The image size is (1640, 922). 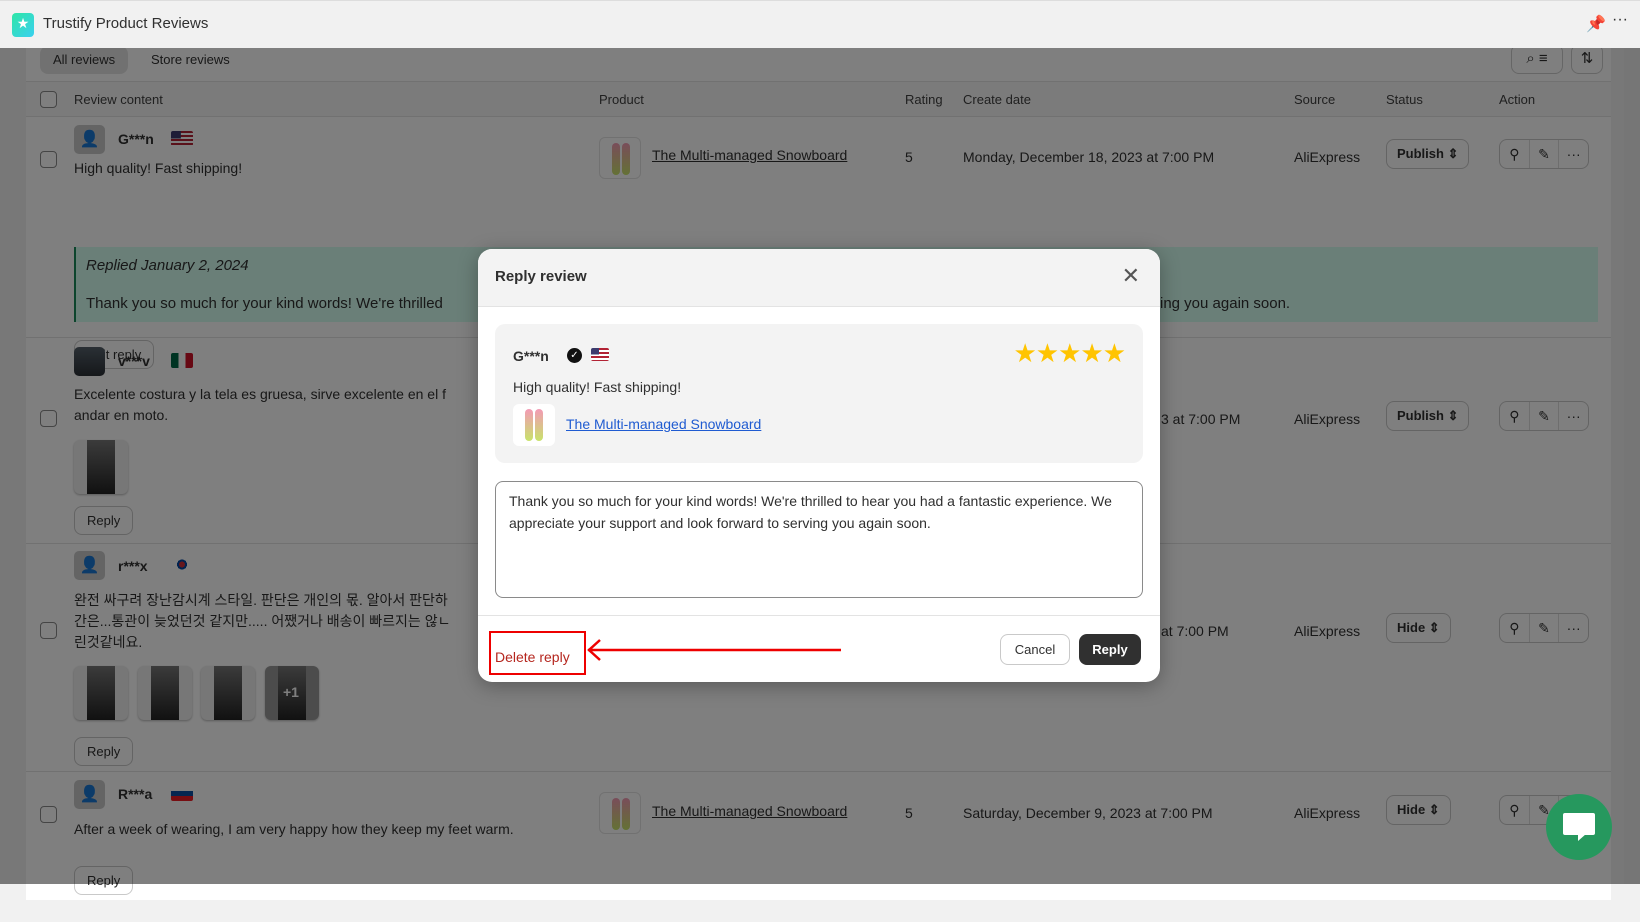 I want to click on app-titlebar: ★ Trustify Product Reviews 📌 ···, so click(x=820, y=24).